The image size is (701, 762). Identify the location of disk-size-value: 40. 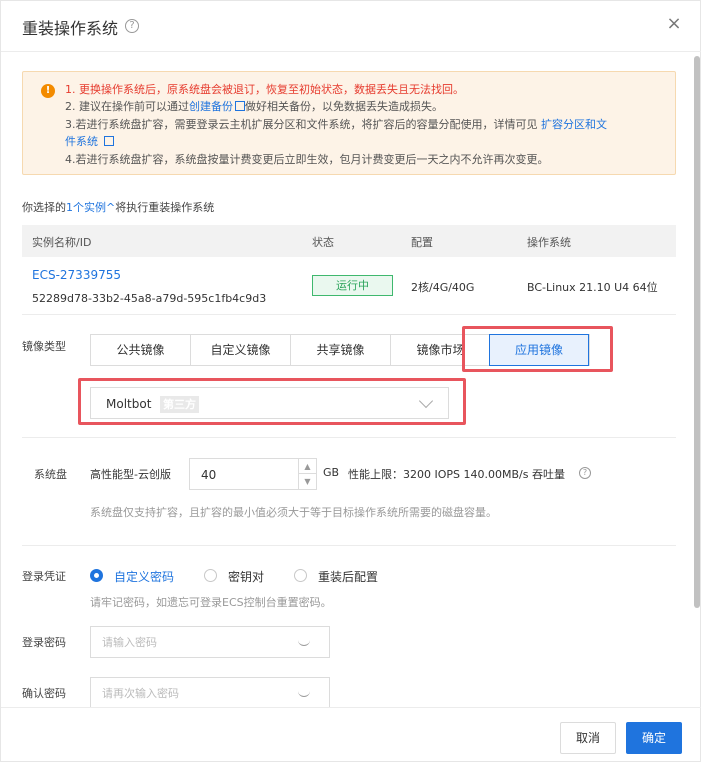
(209, 475).